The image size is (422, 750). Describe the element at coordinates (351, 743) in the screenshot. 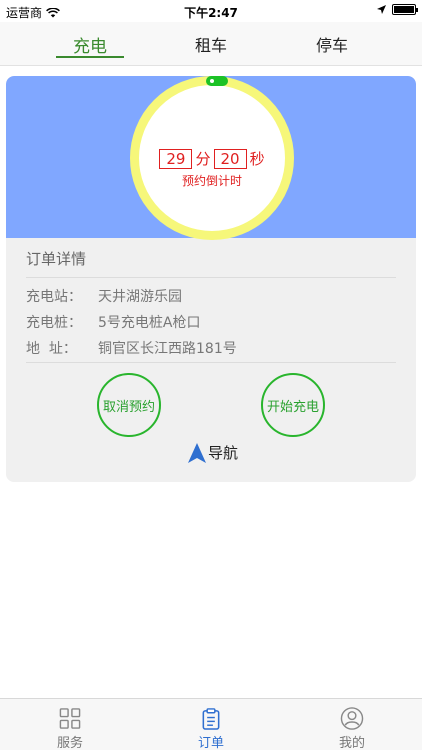

I see `tab-profile-label: 我的` at that location.